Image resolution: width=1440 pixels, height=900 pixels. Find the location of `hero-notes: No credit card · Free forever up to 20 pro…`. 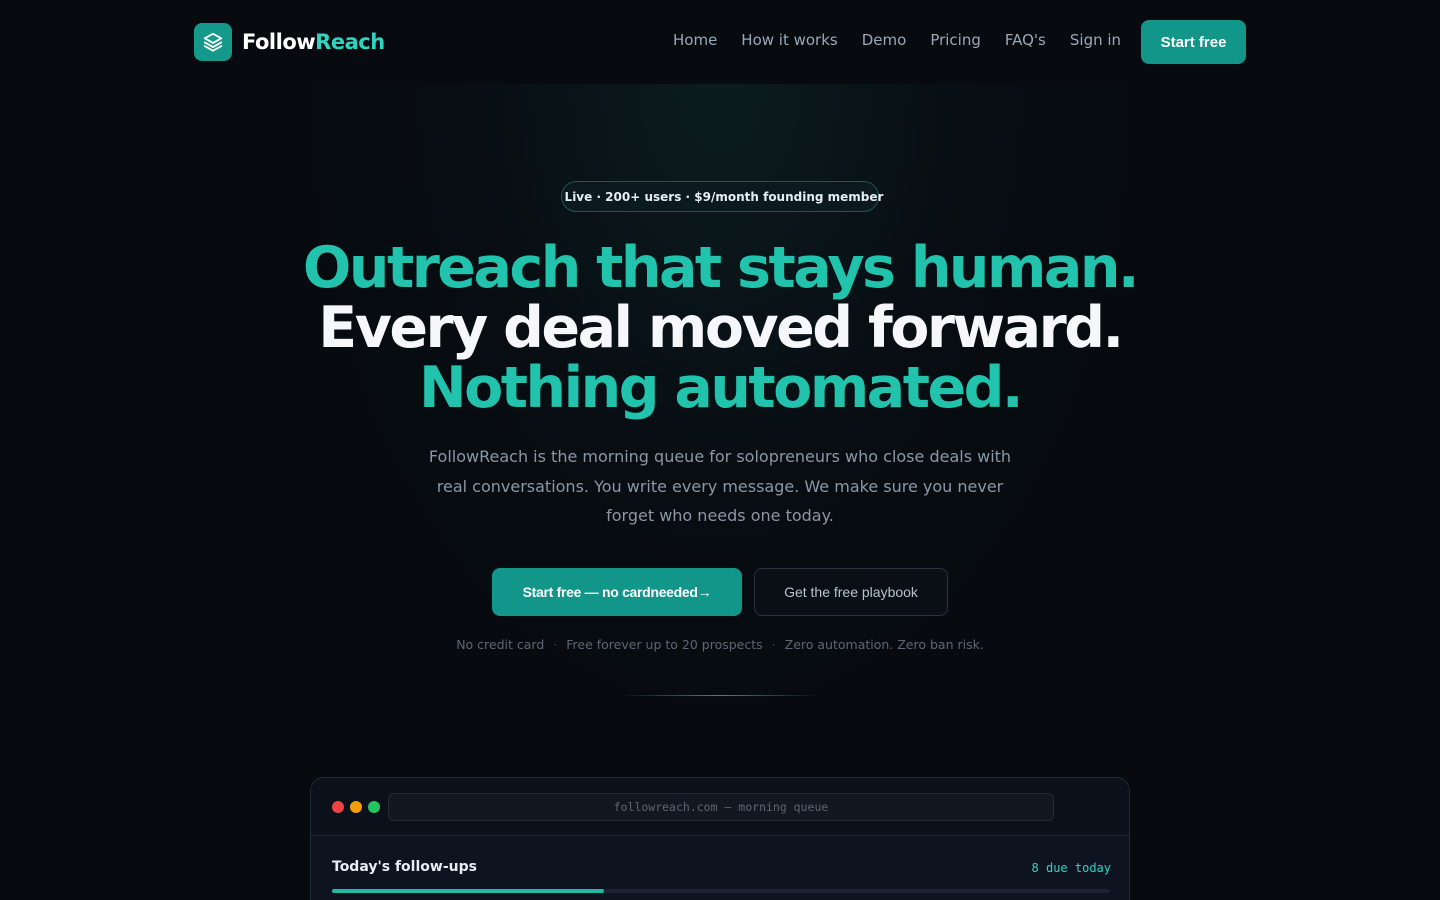

hero-notes: No credit card · Free forever up to 20 pro… is located at coordinates (720, 644).